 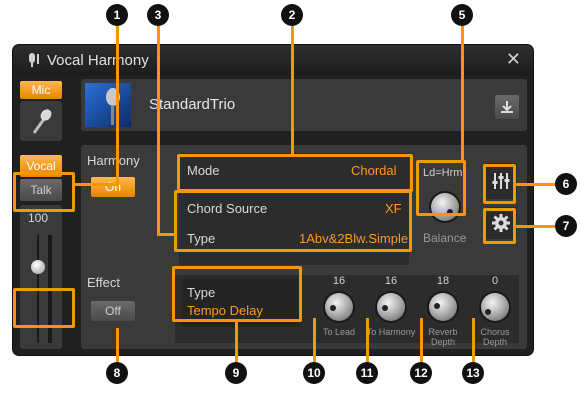 I want to click on preset-name: StandardTrio, so click(x=192, y=104).